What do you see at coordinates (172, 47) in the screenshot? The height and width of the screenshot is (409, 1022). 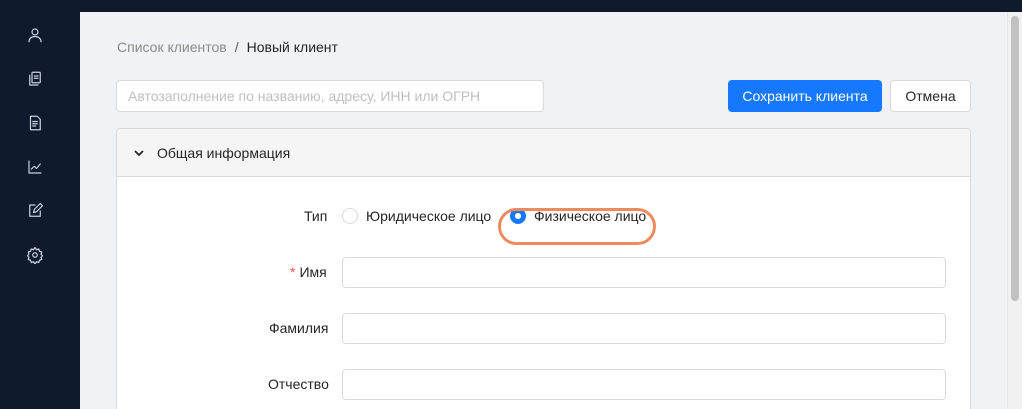 I see `breadcrumb-link-client-list: Список клиентов` at bounding box center [172, 47].